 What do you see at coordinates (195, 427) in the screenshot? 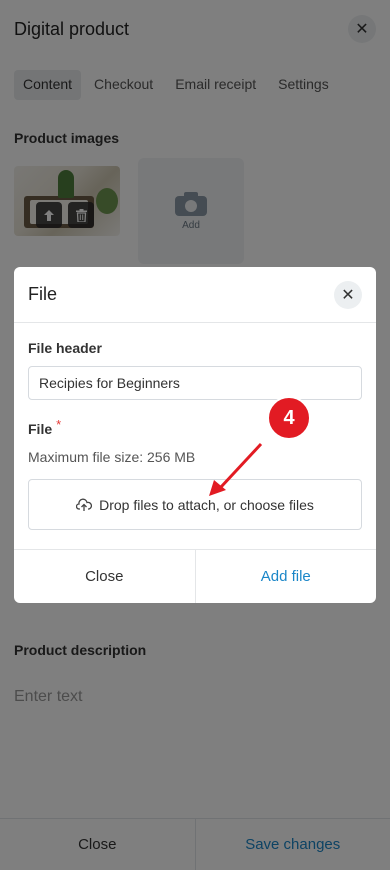
I see `file-label-row: File *` at bounding box center [195, 427].